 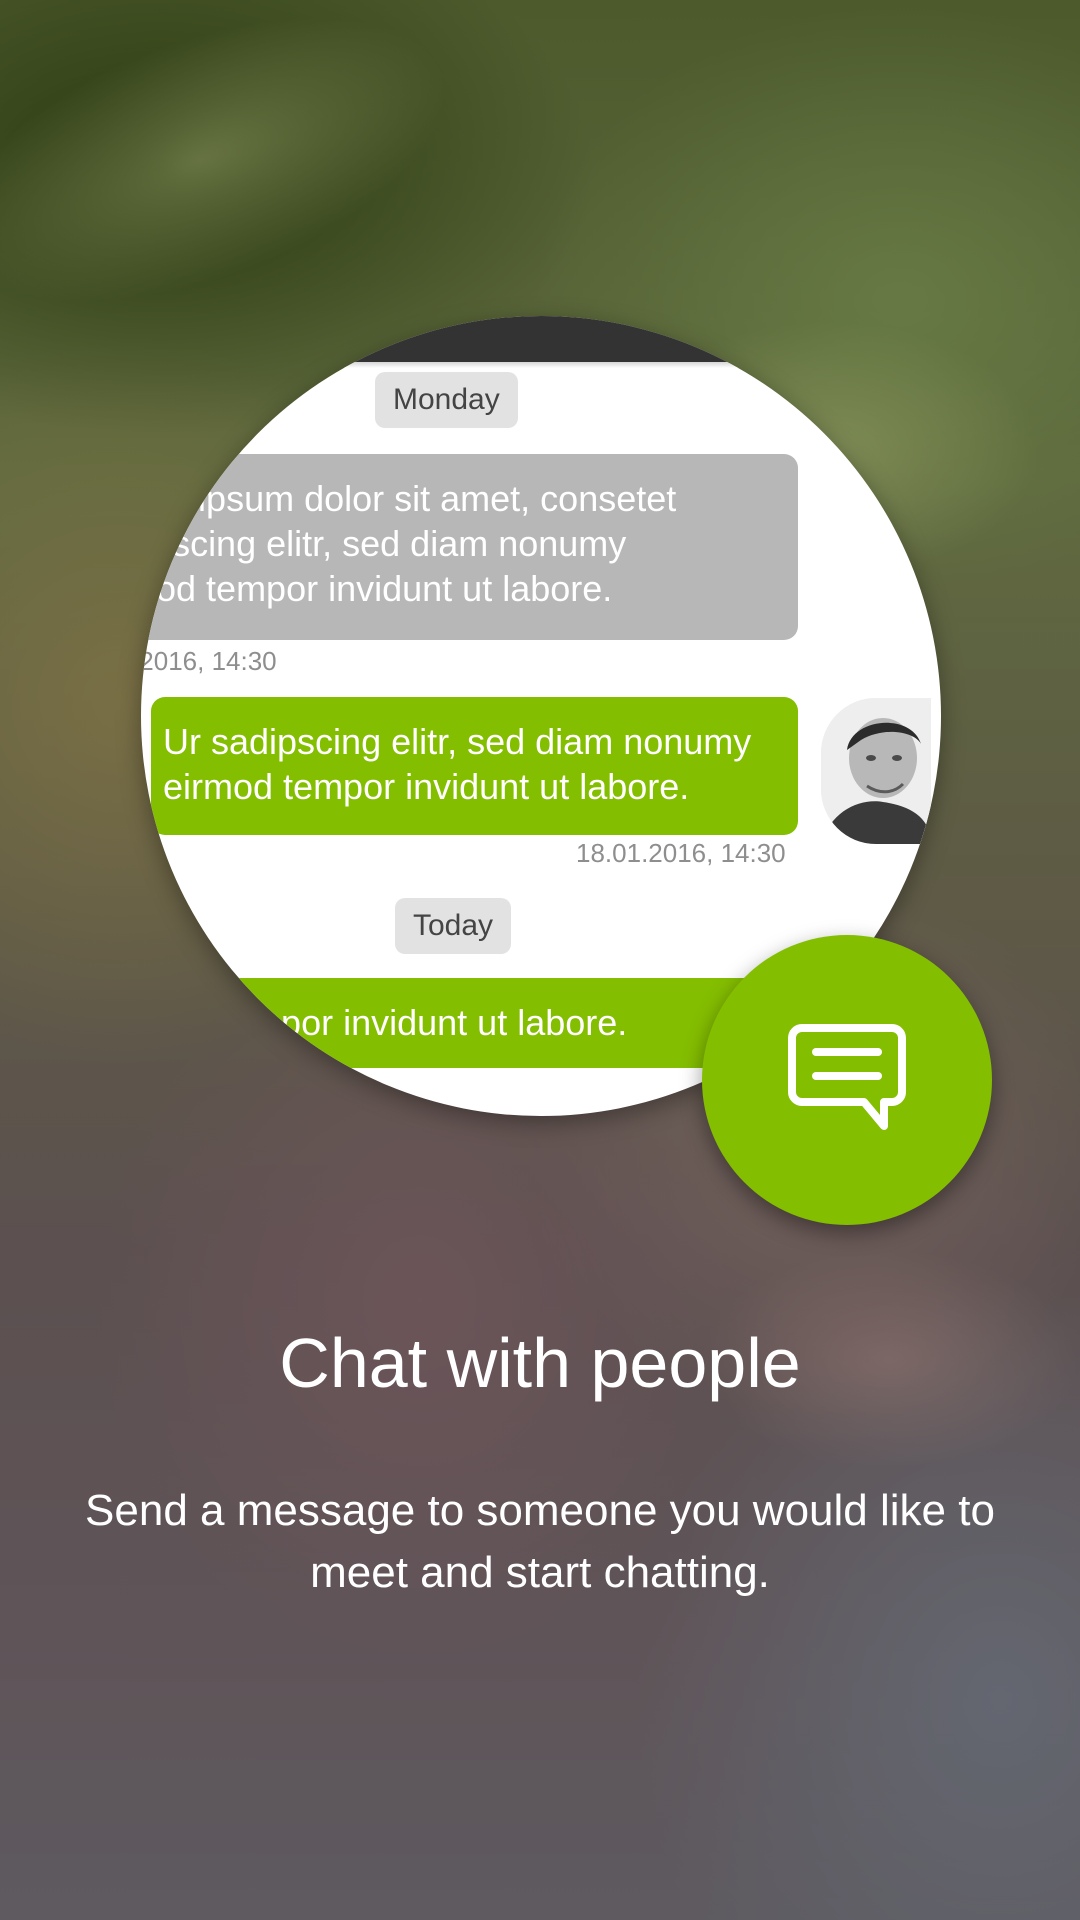 I want to click on date-separator-today: Today, so click(x=453, y=926).